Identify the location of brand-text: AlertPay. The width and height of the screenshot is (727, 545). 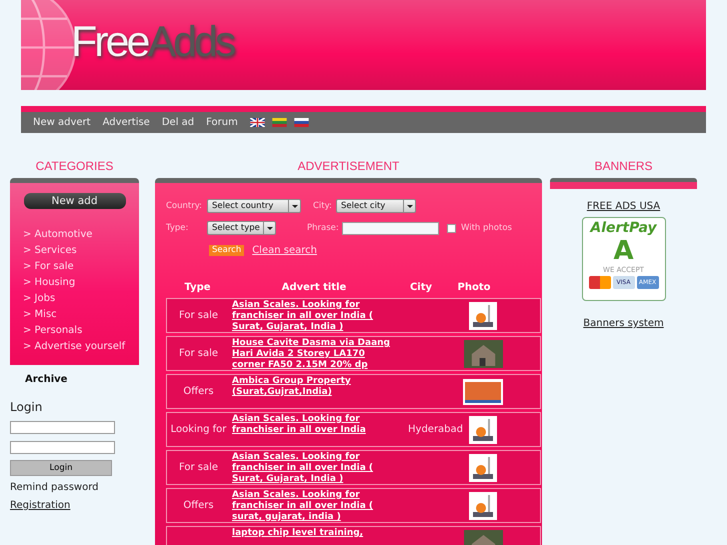
(623, 228).